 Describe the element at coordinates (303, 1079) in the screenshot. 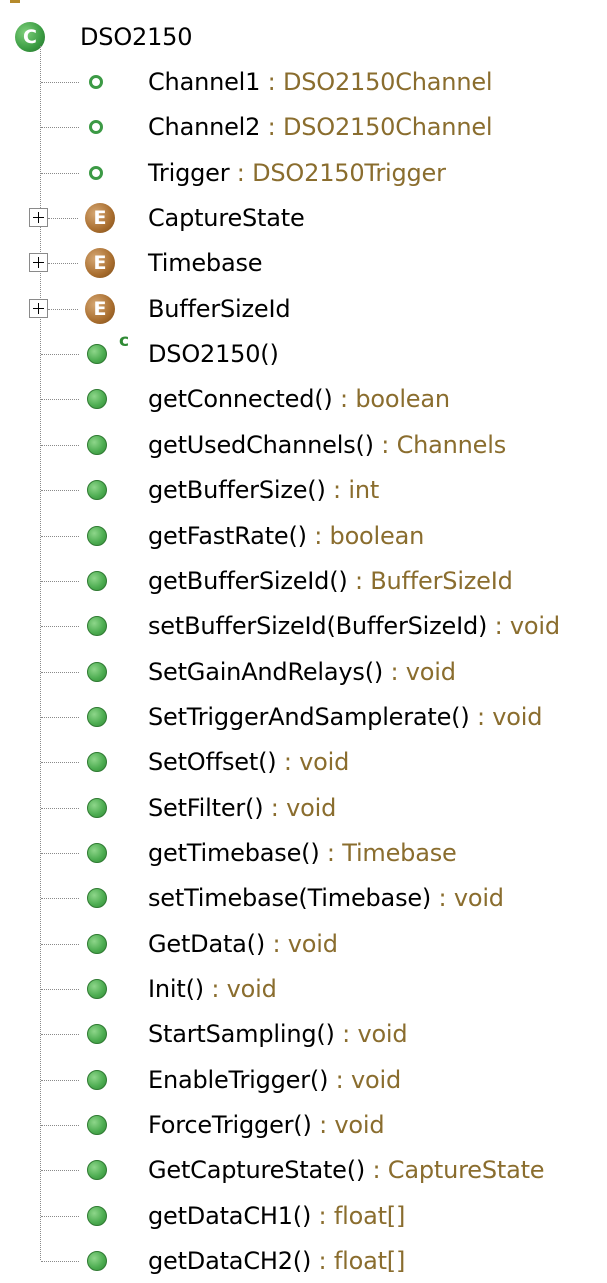

I see `tree-item-method: EnableTrigger() : void` at that location.